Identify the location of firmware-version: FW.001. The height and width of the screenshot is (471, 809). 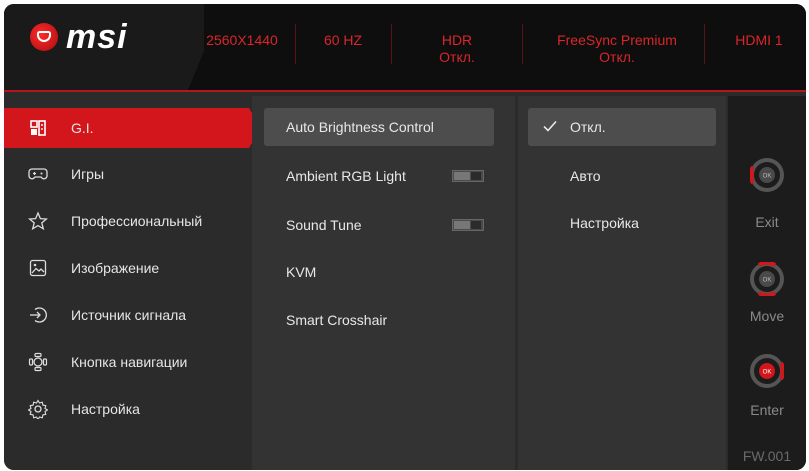
(767, 456).